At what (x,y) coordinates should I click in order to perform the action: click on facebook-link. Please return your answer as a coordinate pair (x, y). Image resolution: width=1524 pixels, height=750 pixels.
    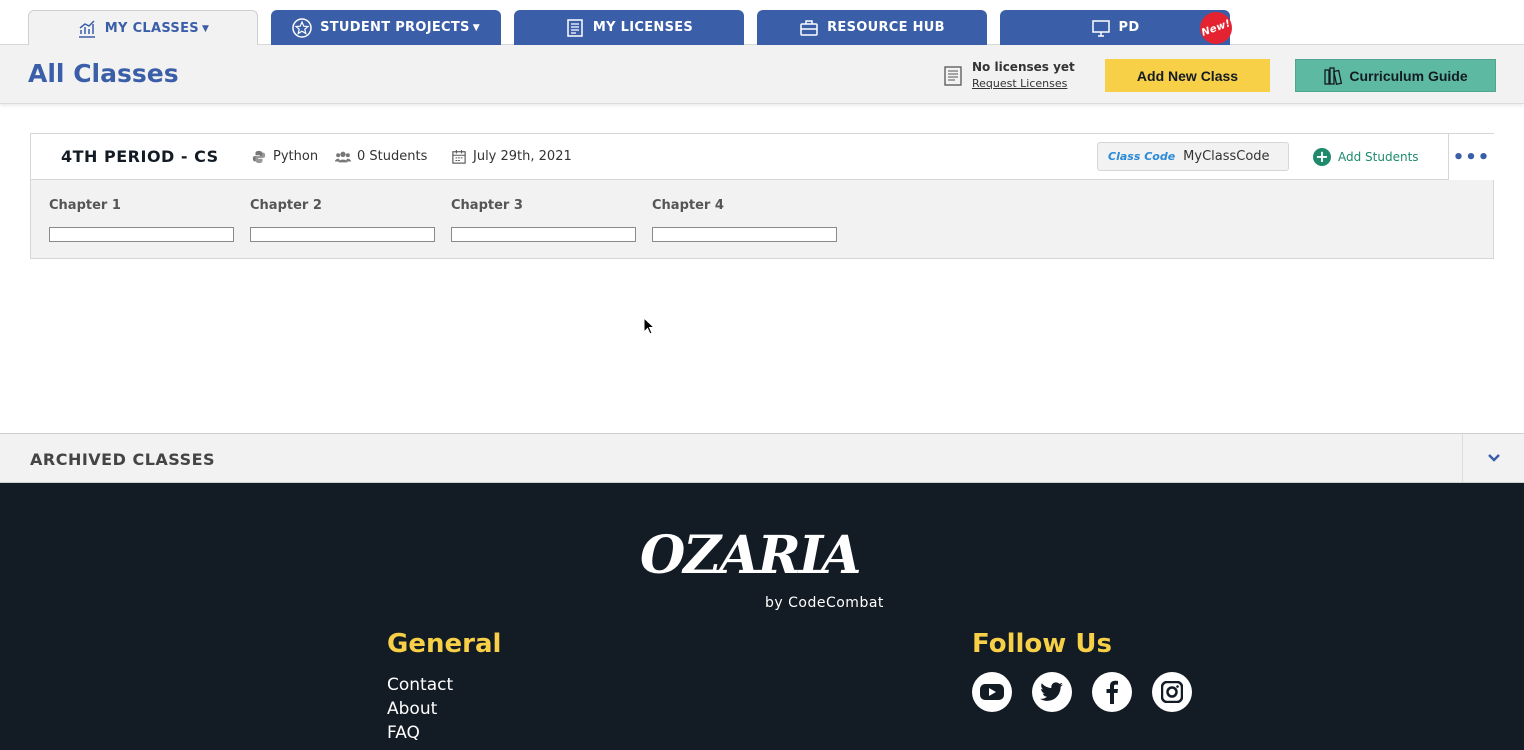
    Looking at the image, I should click on (1112, 692).